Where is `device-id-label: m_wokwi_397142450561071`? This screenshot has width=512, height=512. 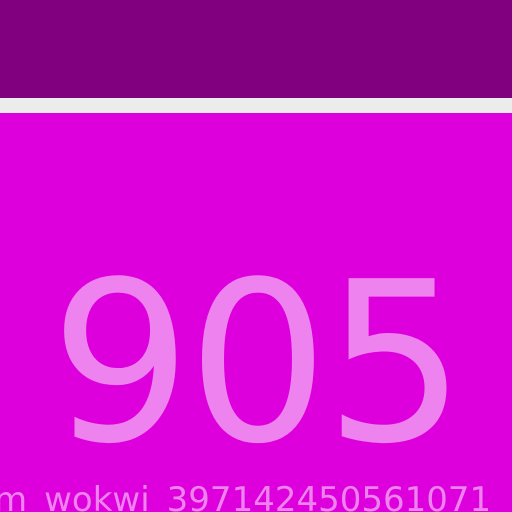
device-id-label: m_wokwi_397142450561071 is located at coordinates (246, 496).